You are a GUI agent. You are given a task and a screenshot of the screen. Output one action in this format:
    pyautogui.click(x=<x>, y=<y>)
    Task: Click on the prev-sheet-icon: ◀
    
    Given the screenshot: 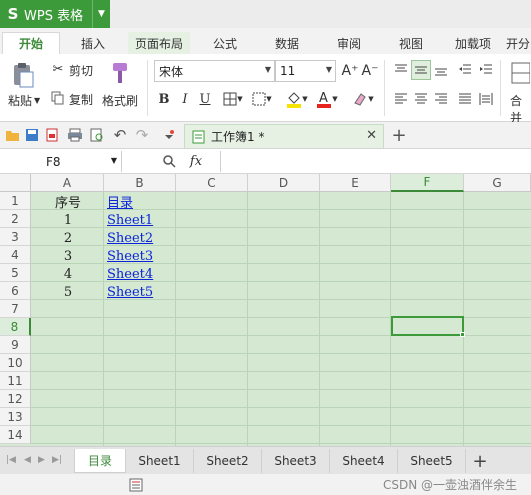 What is the action you would take?
    pyautogui.click(x=27, y=460)
    